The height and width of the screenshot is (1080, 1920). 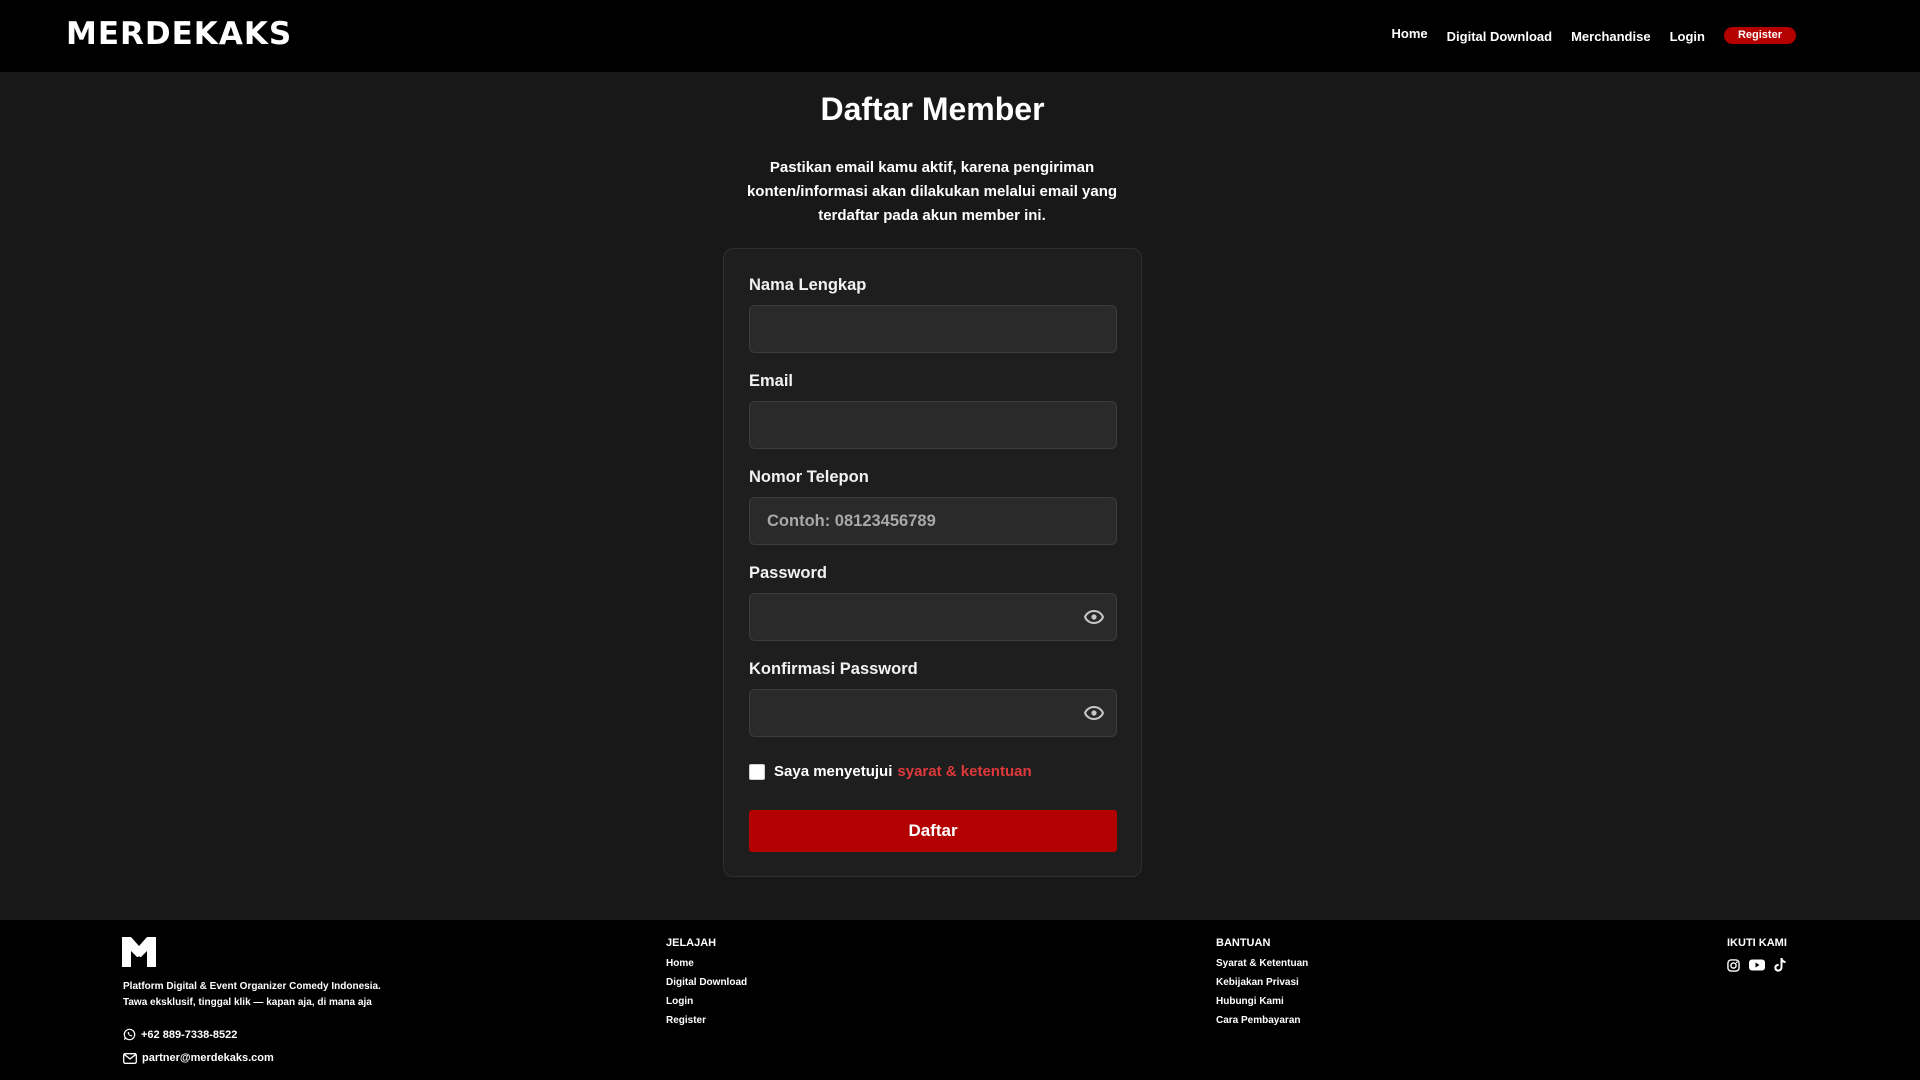 What do you see at coordinates (933, 425) in the screenshot?
I see `email-input` at bounding box center [933, 425].